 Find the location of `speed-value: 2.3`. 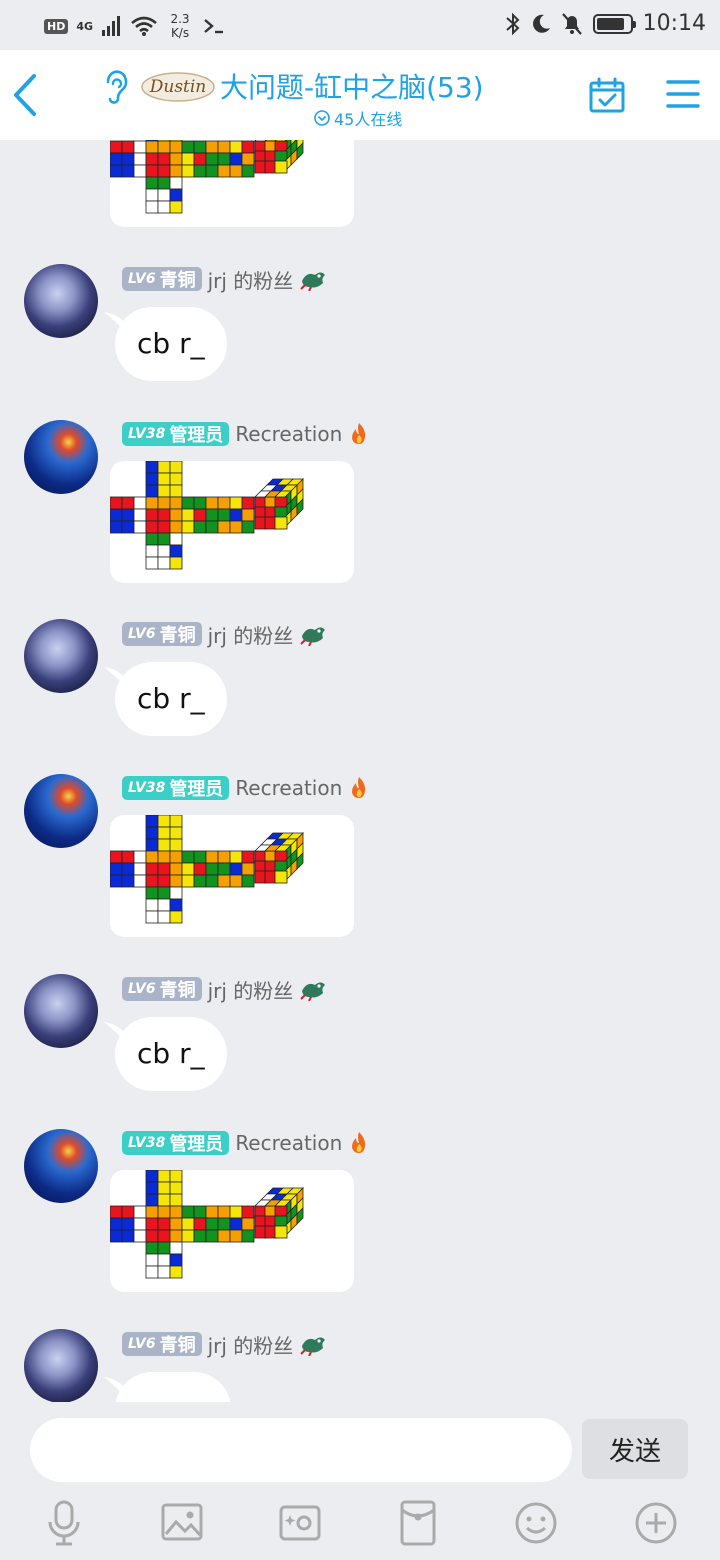

speed-value: 2.3 is located at coordinates (180, 19).